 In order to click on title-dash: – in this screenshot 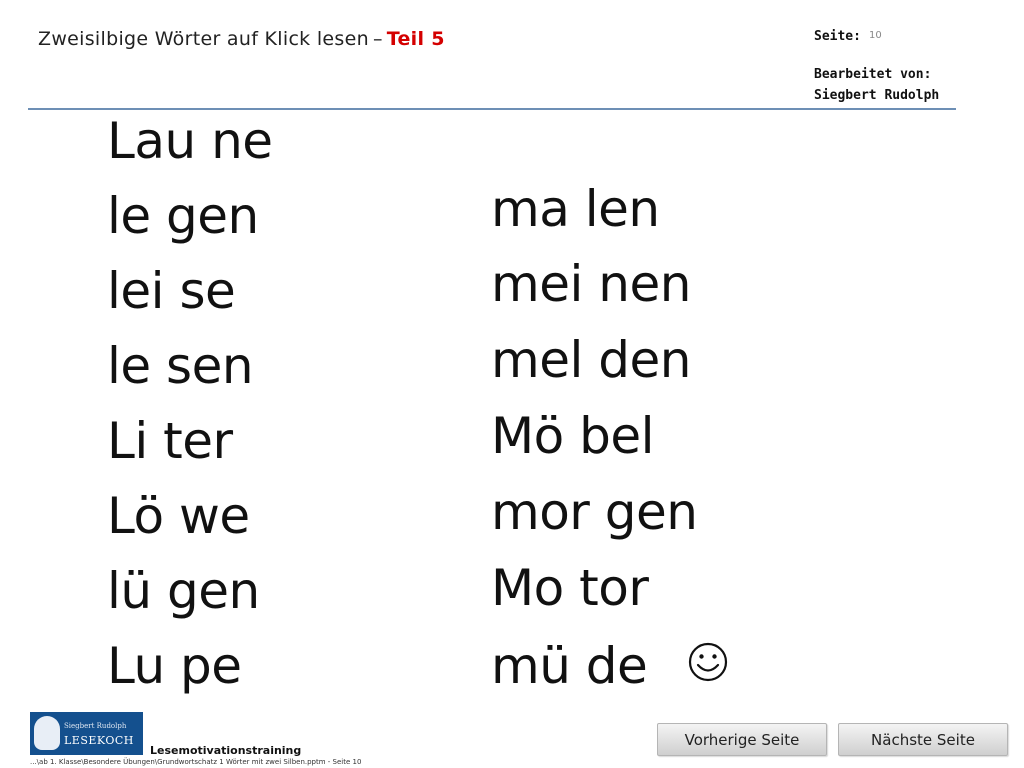, I will do `click(377, 39)`.